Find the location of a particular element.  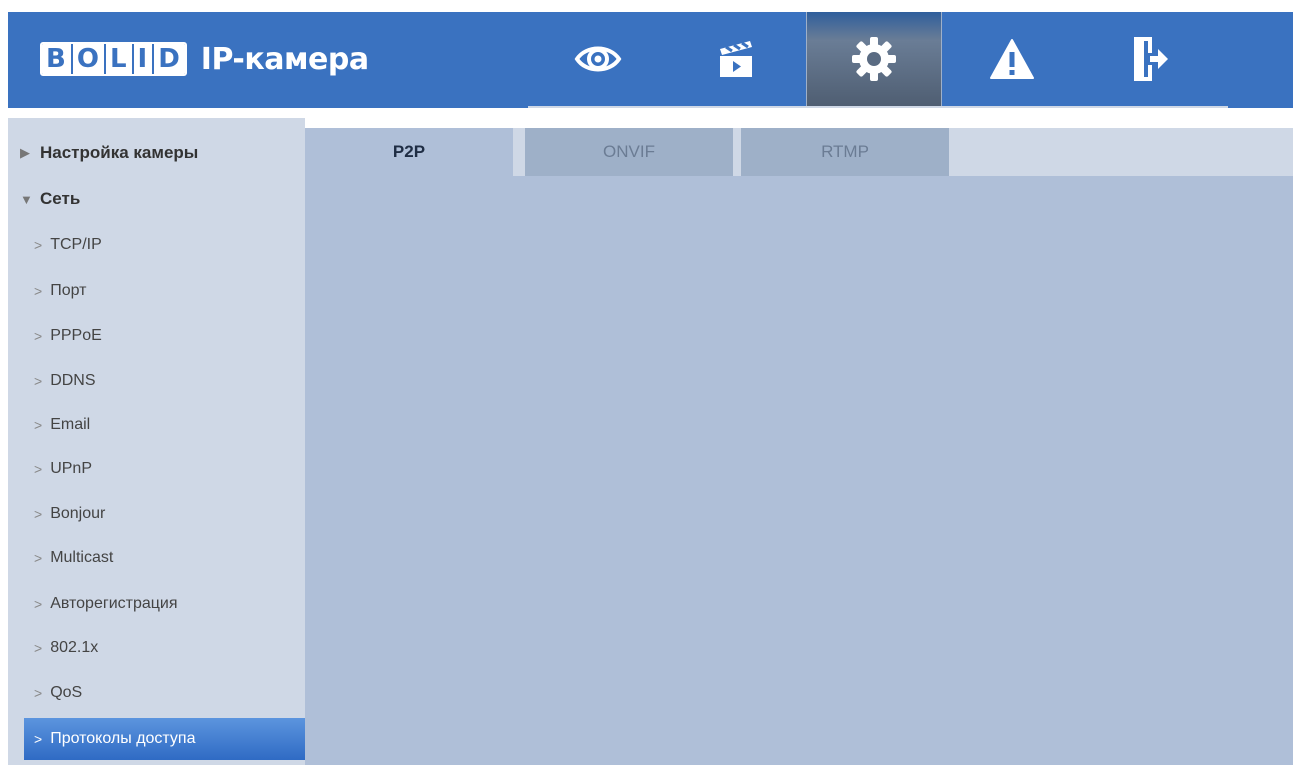

nav-playback is located at coordinates (736, 59).